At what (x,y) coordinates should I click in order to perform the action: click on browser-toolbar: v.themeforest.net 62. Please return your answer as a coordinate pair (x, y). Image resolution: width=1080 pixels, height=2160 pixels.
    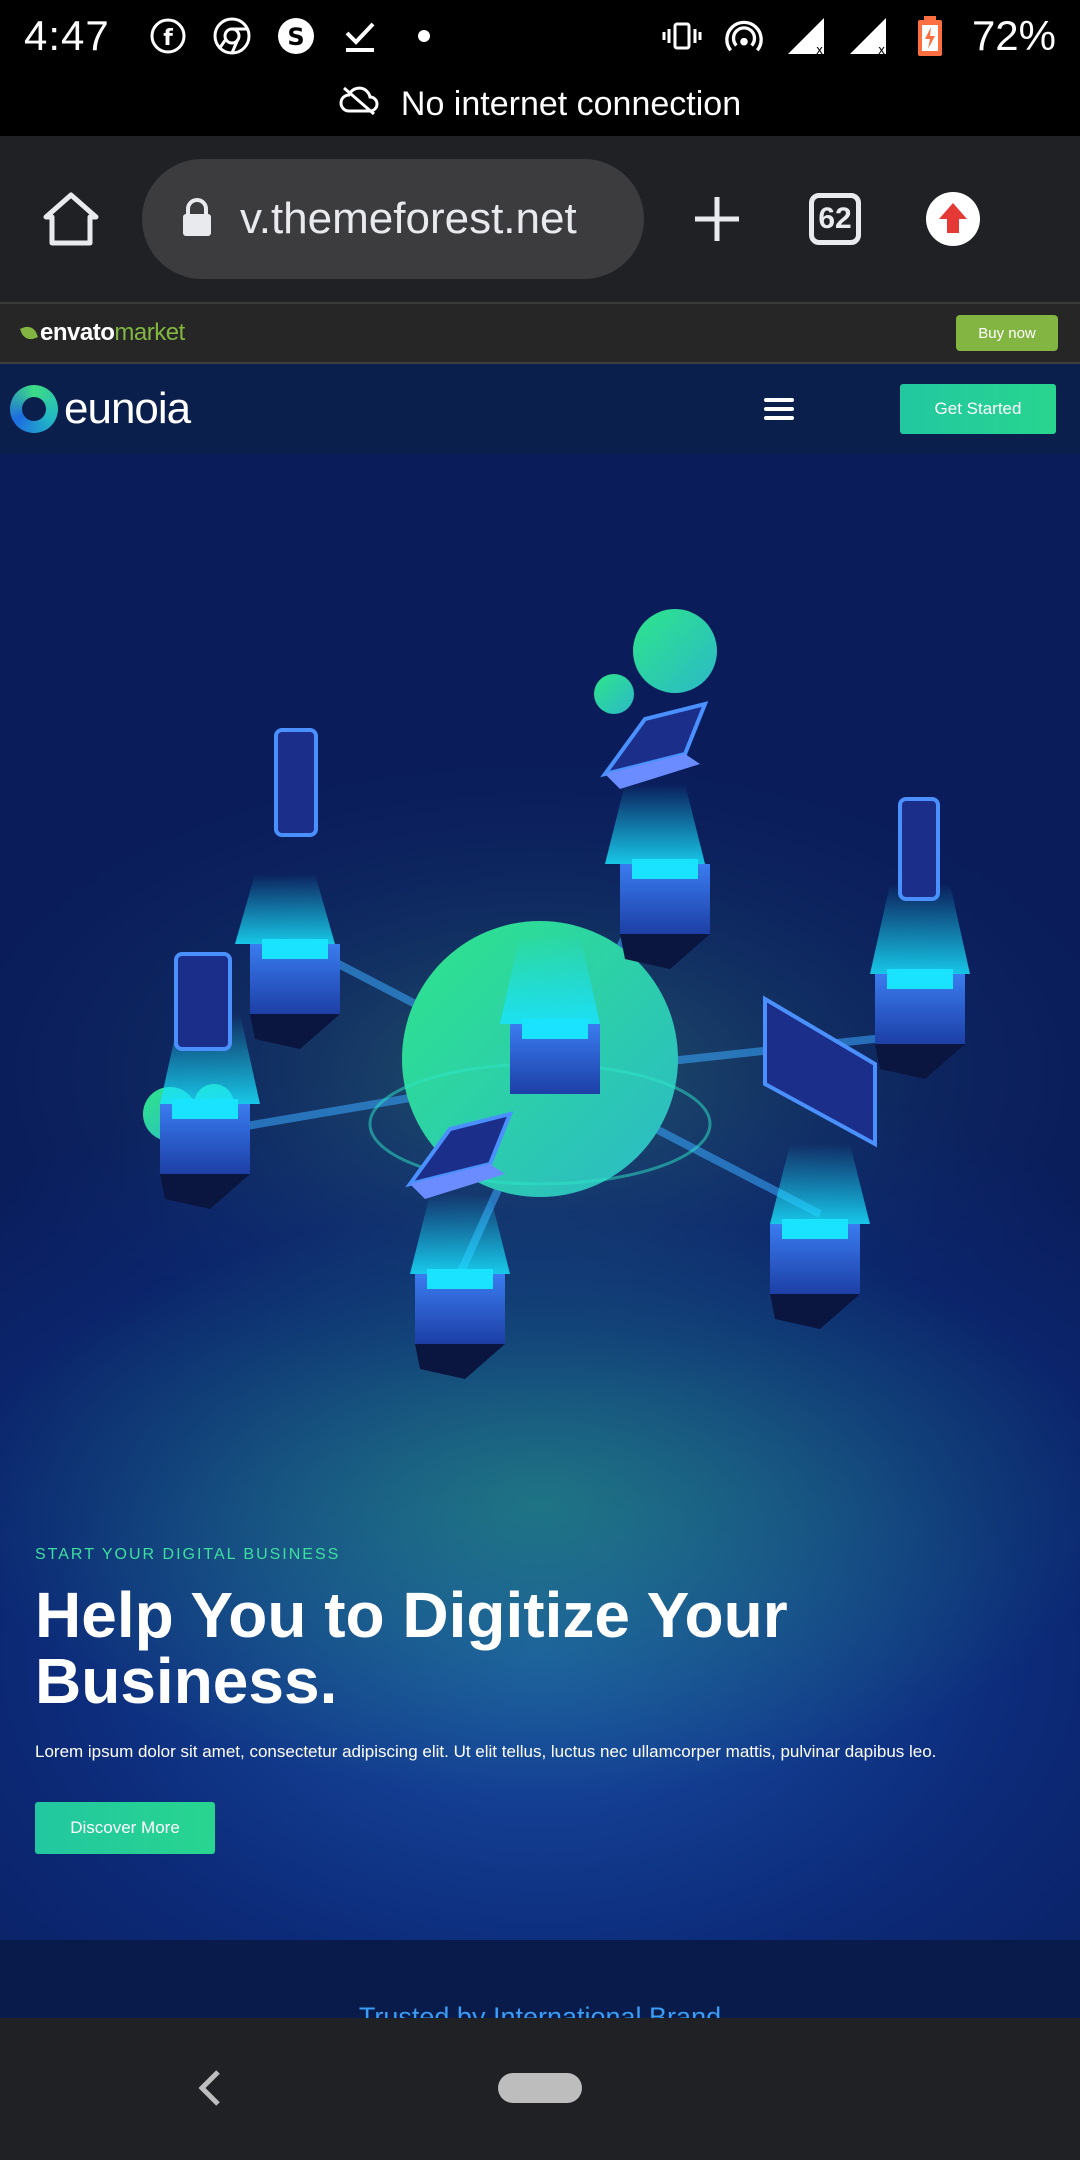
    Looking at the image, I should click on (540, 220).